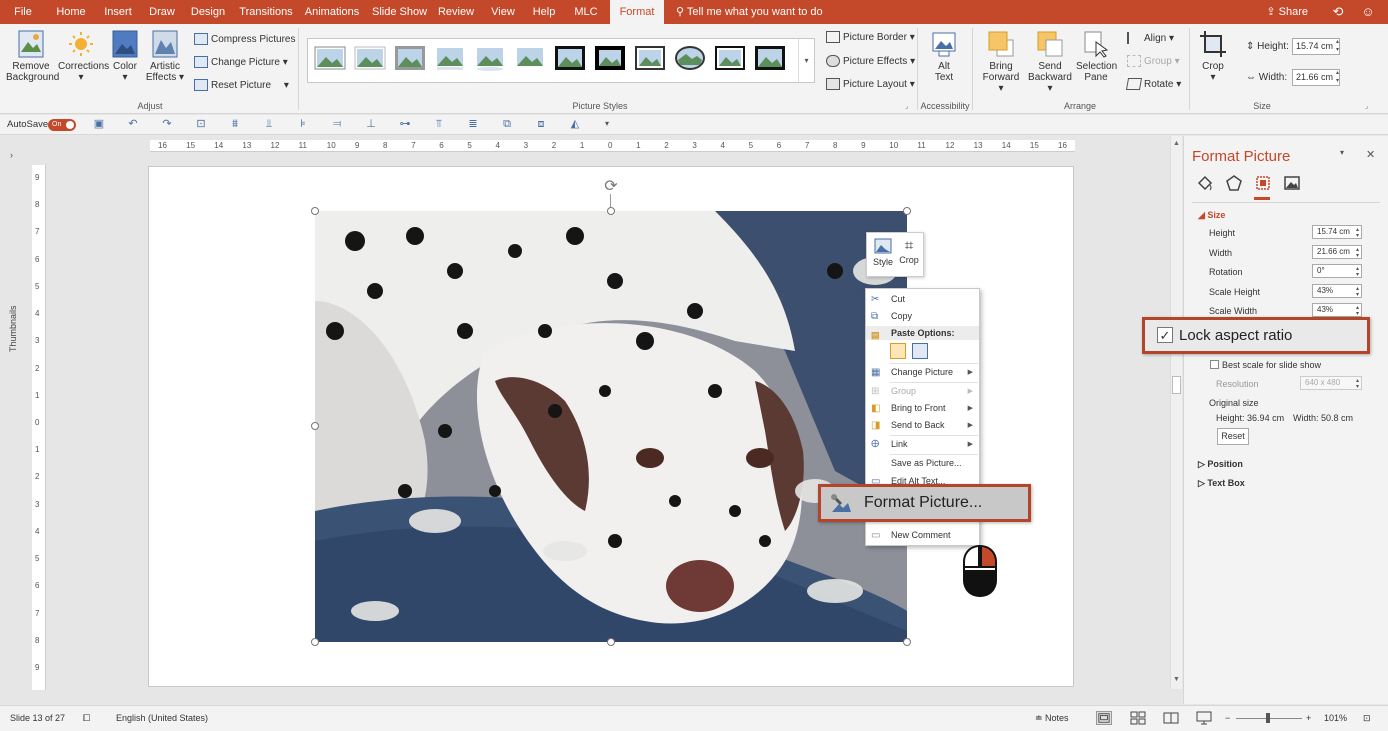 This screenshot has height=731, width=1388. I want to click on autosave-toggle: On, so click(62, 125).